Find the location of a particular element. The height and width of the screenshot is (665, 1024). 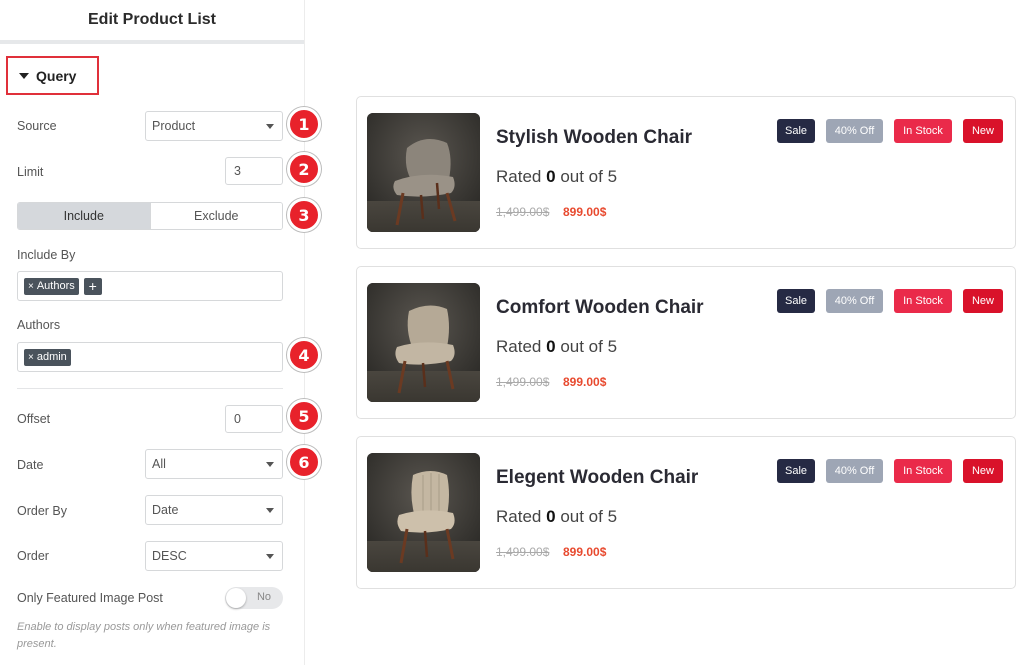

author-tag: × admin is located at coordinates (47, 357).